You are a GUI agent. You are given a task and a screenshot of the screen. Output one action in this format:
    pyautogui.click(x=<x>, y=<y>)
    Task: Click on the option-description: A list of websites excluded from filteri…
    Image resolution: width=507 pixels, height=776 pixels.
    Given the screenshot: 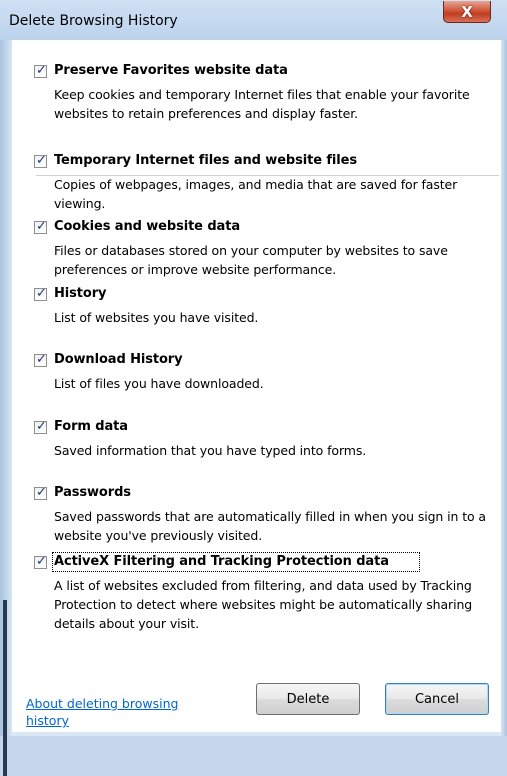 What is the action you would take?
    pyautogui.click(x=263, y=604)
    